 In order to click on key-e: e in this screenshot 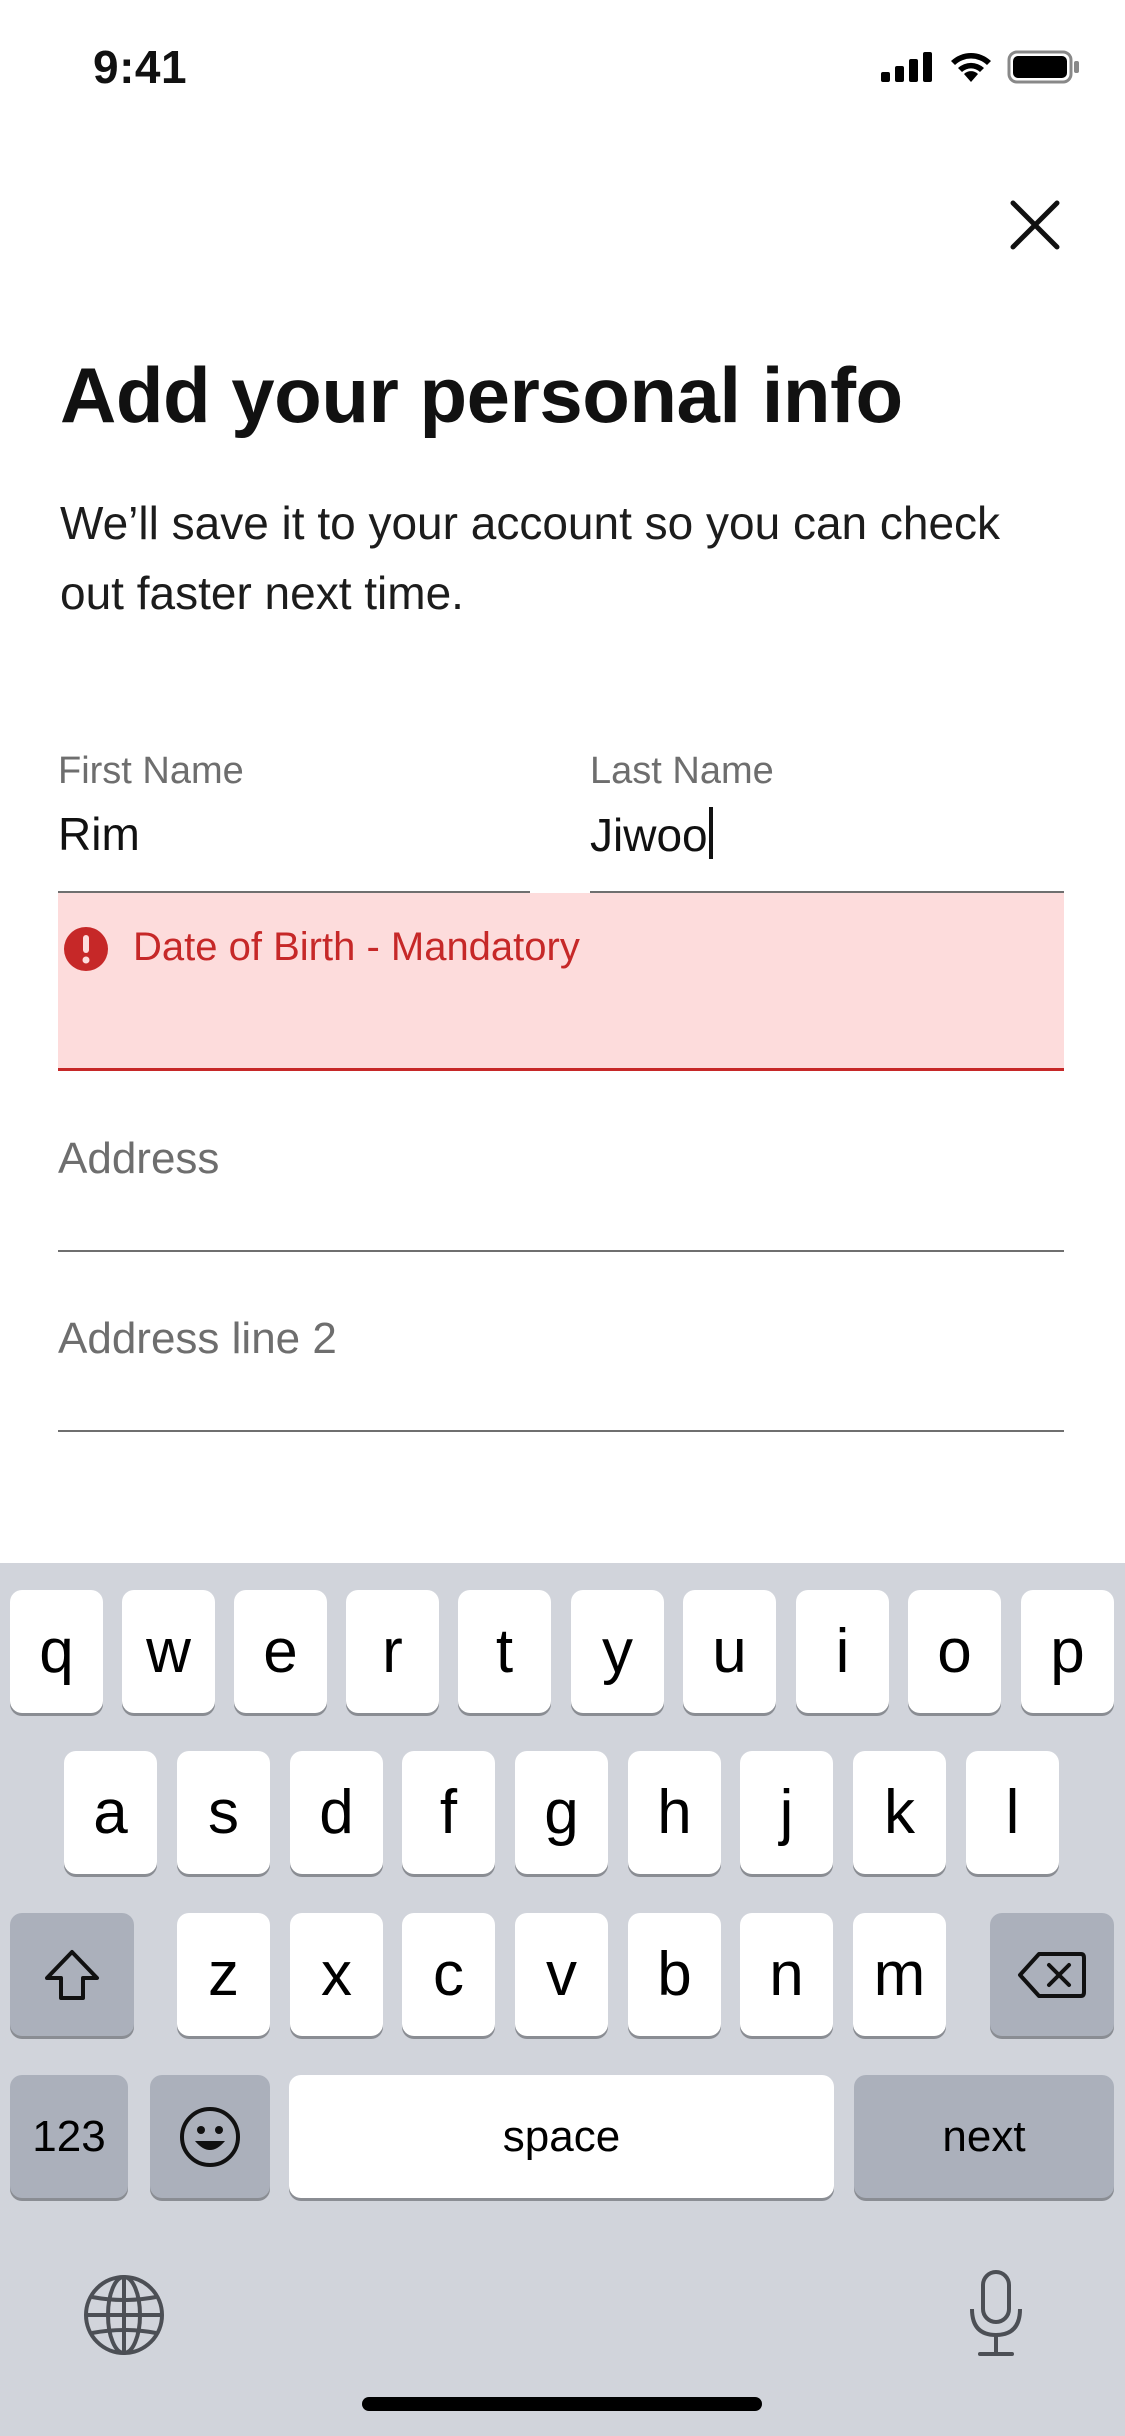, I will do `click(280, 1651)`.